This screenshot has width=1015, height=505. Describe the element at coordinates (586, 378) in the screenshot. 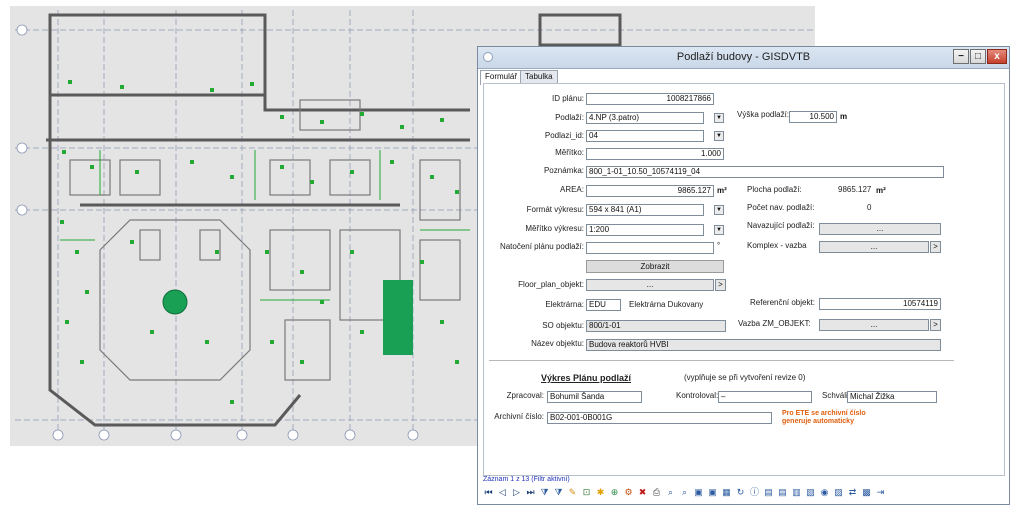

I see `vykres-heading: Výkres Plánu podlaží` at that location.